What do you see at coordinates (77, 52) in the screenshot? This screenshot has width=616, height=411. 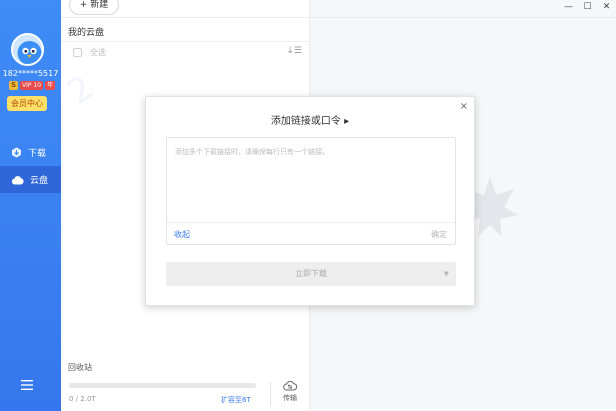 I see `select-all-checkbox` at bounding box center [77, 52].